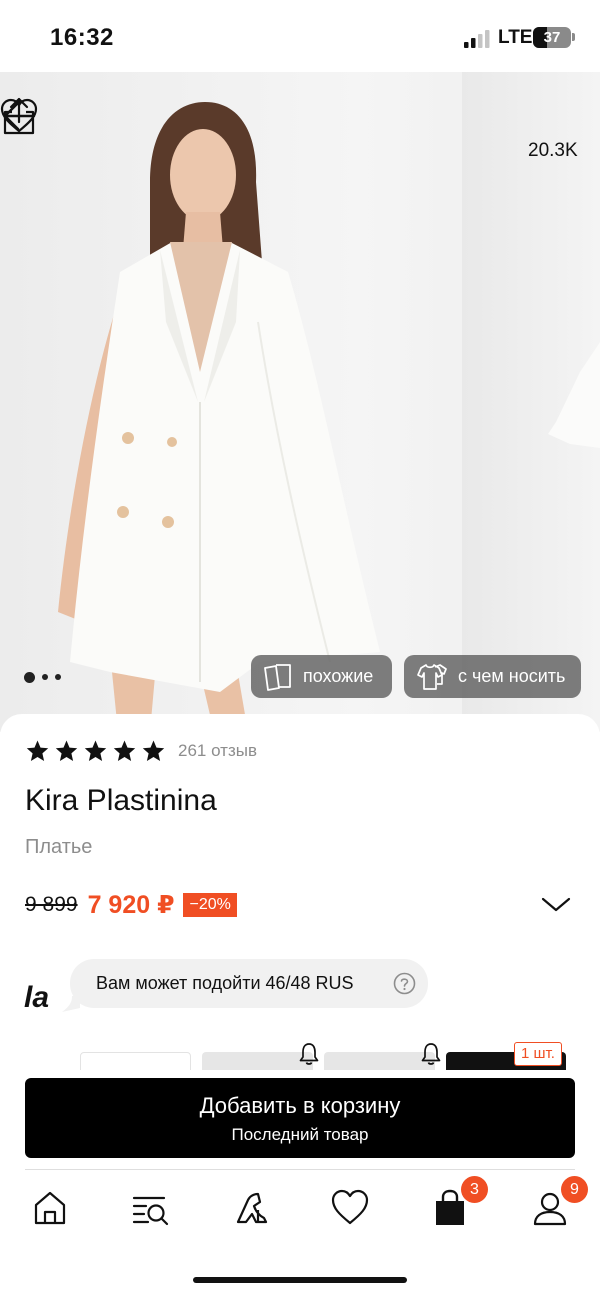 The width and height of the screenshot is (600, 1297). What do you see at coordinates (300, 1134) in the screenshot?
I see `last-item-label: Последний товар` at bounding box center [300, 1134].